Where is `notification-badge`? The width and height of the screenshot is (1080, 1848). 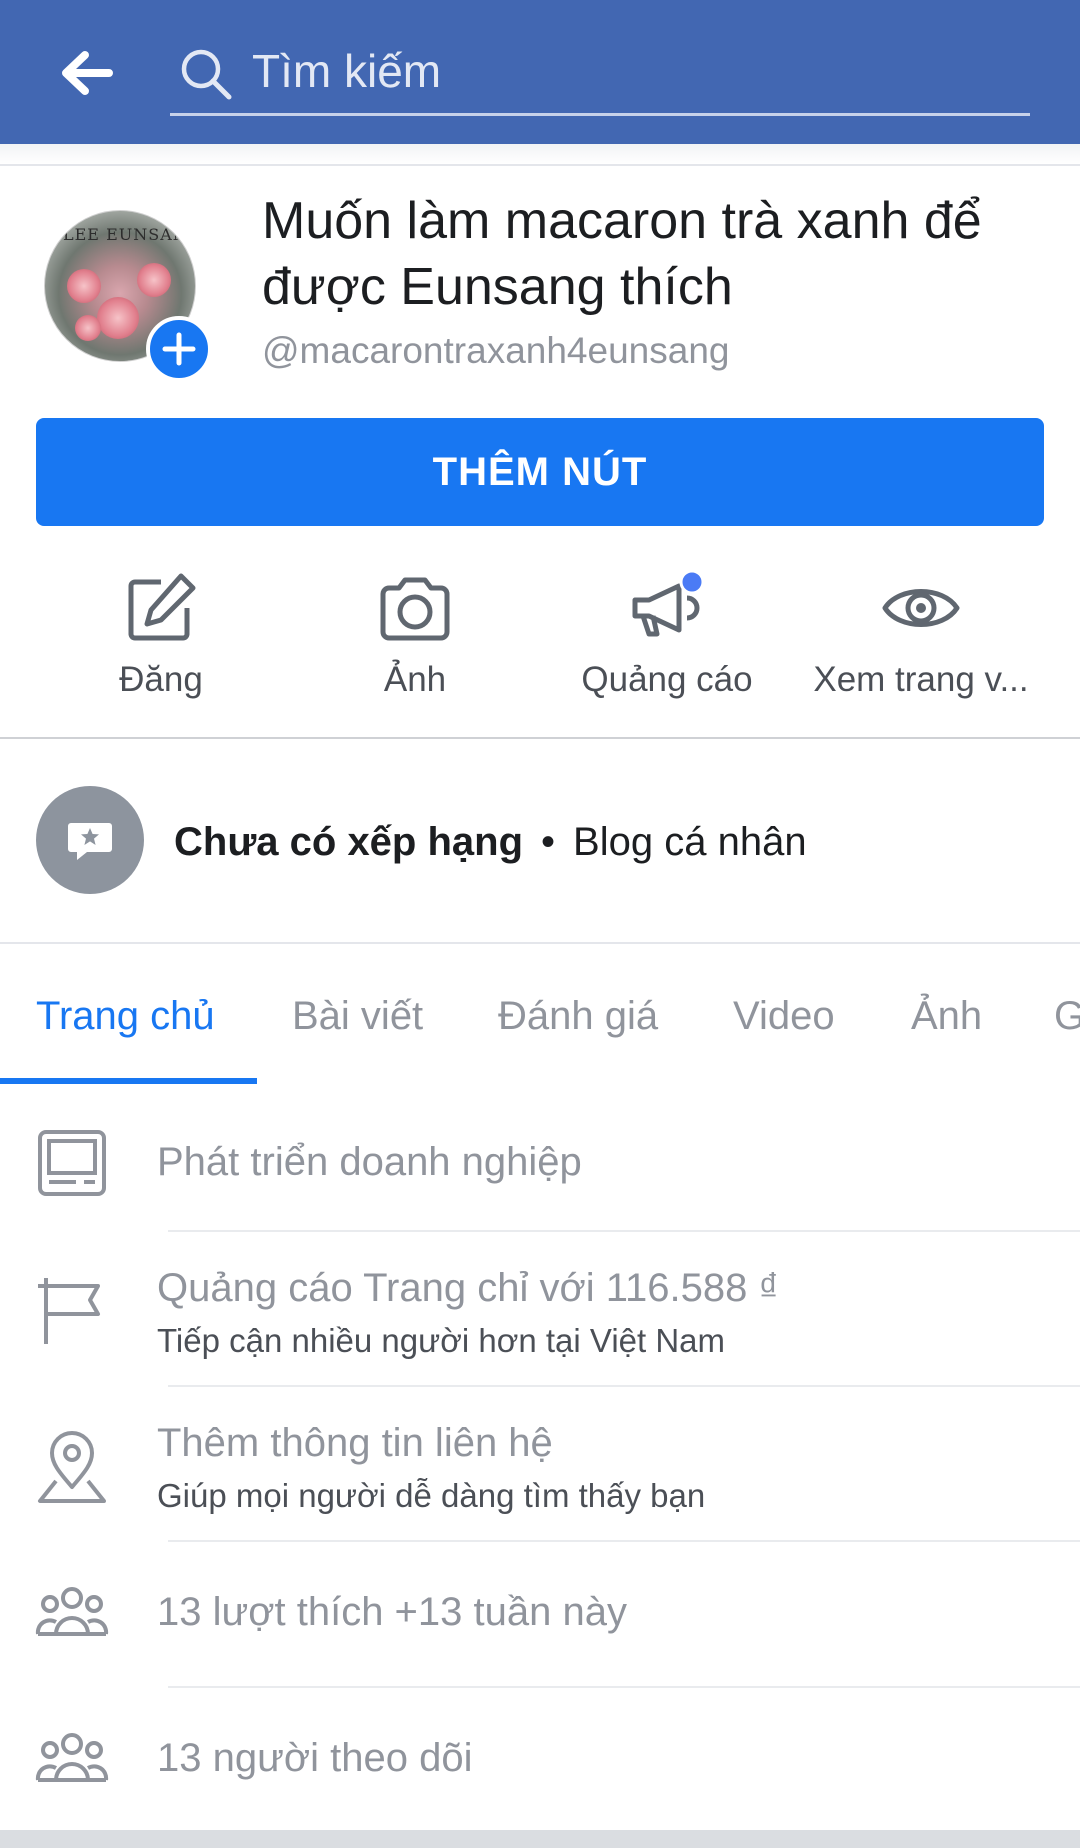
notification-badge is located at coordinates (692, 582).